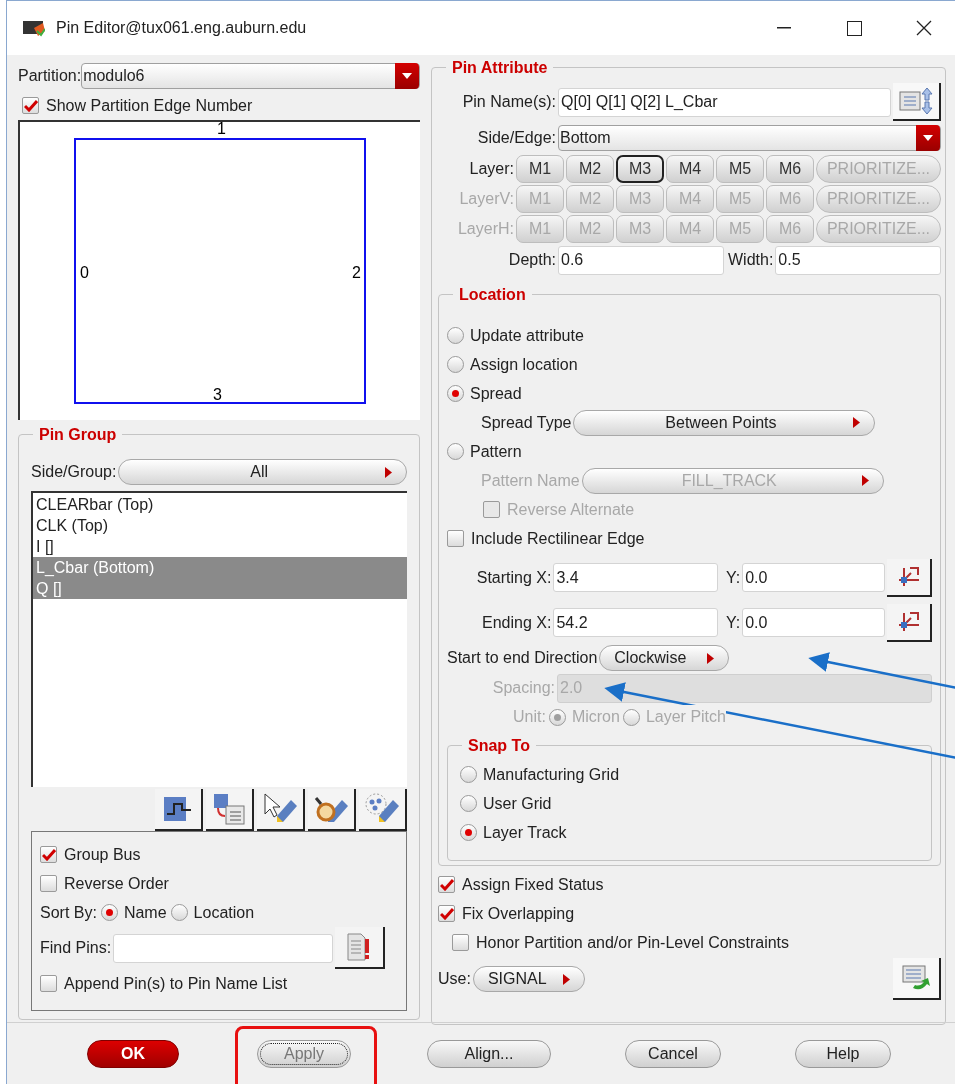 The height and width of the screenshot is (1084, 955). I want to click on dropdown-button: SIGNAL, so click(528, 979).